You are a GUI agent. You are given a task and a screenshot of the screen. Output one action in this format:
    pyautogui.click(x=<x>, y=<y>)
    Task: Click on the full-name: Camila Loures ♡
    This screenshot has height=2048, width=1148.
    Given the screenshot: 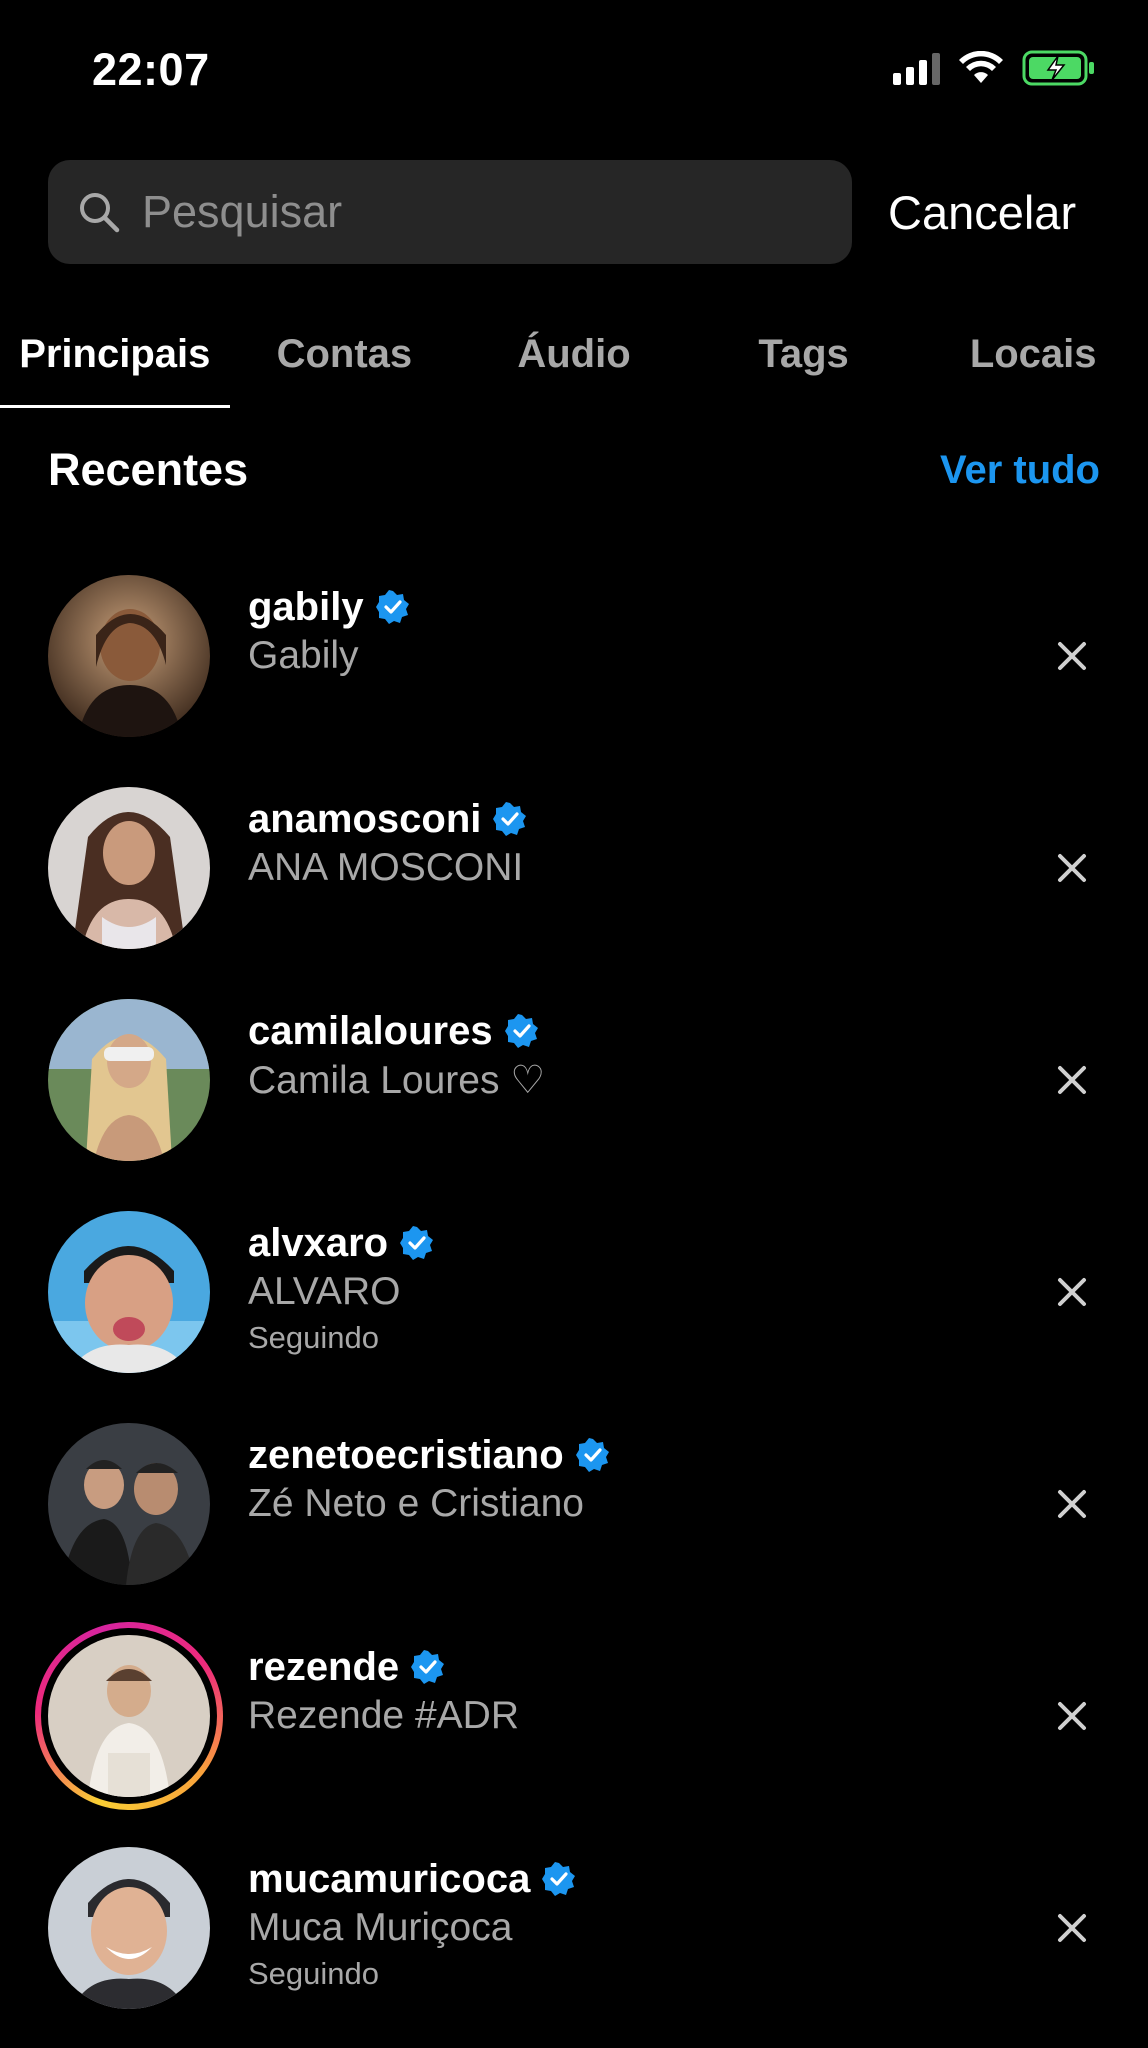 What is the action you would take?
    pyautogui.click(x=397, y=1080)
    